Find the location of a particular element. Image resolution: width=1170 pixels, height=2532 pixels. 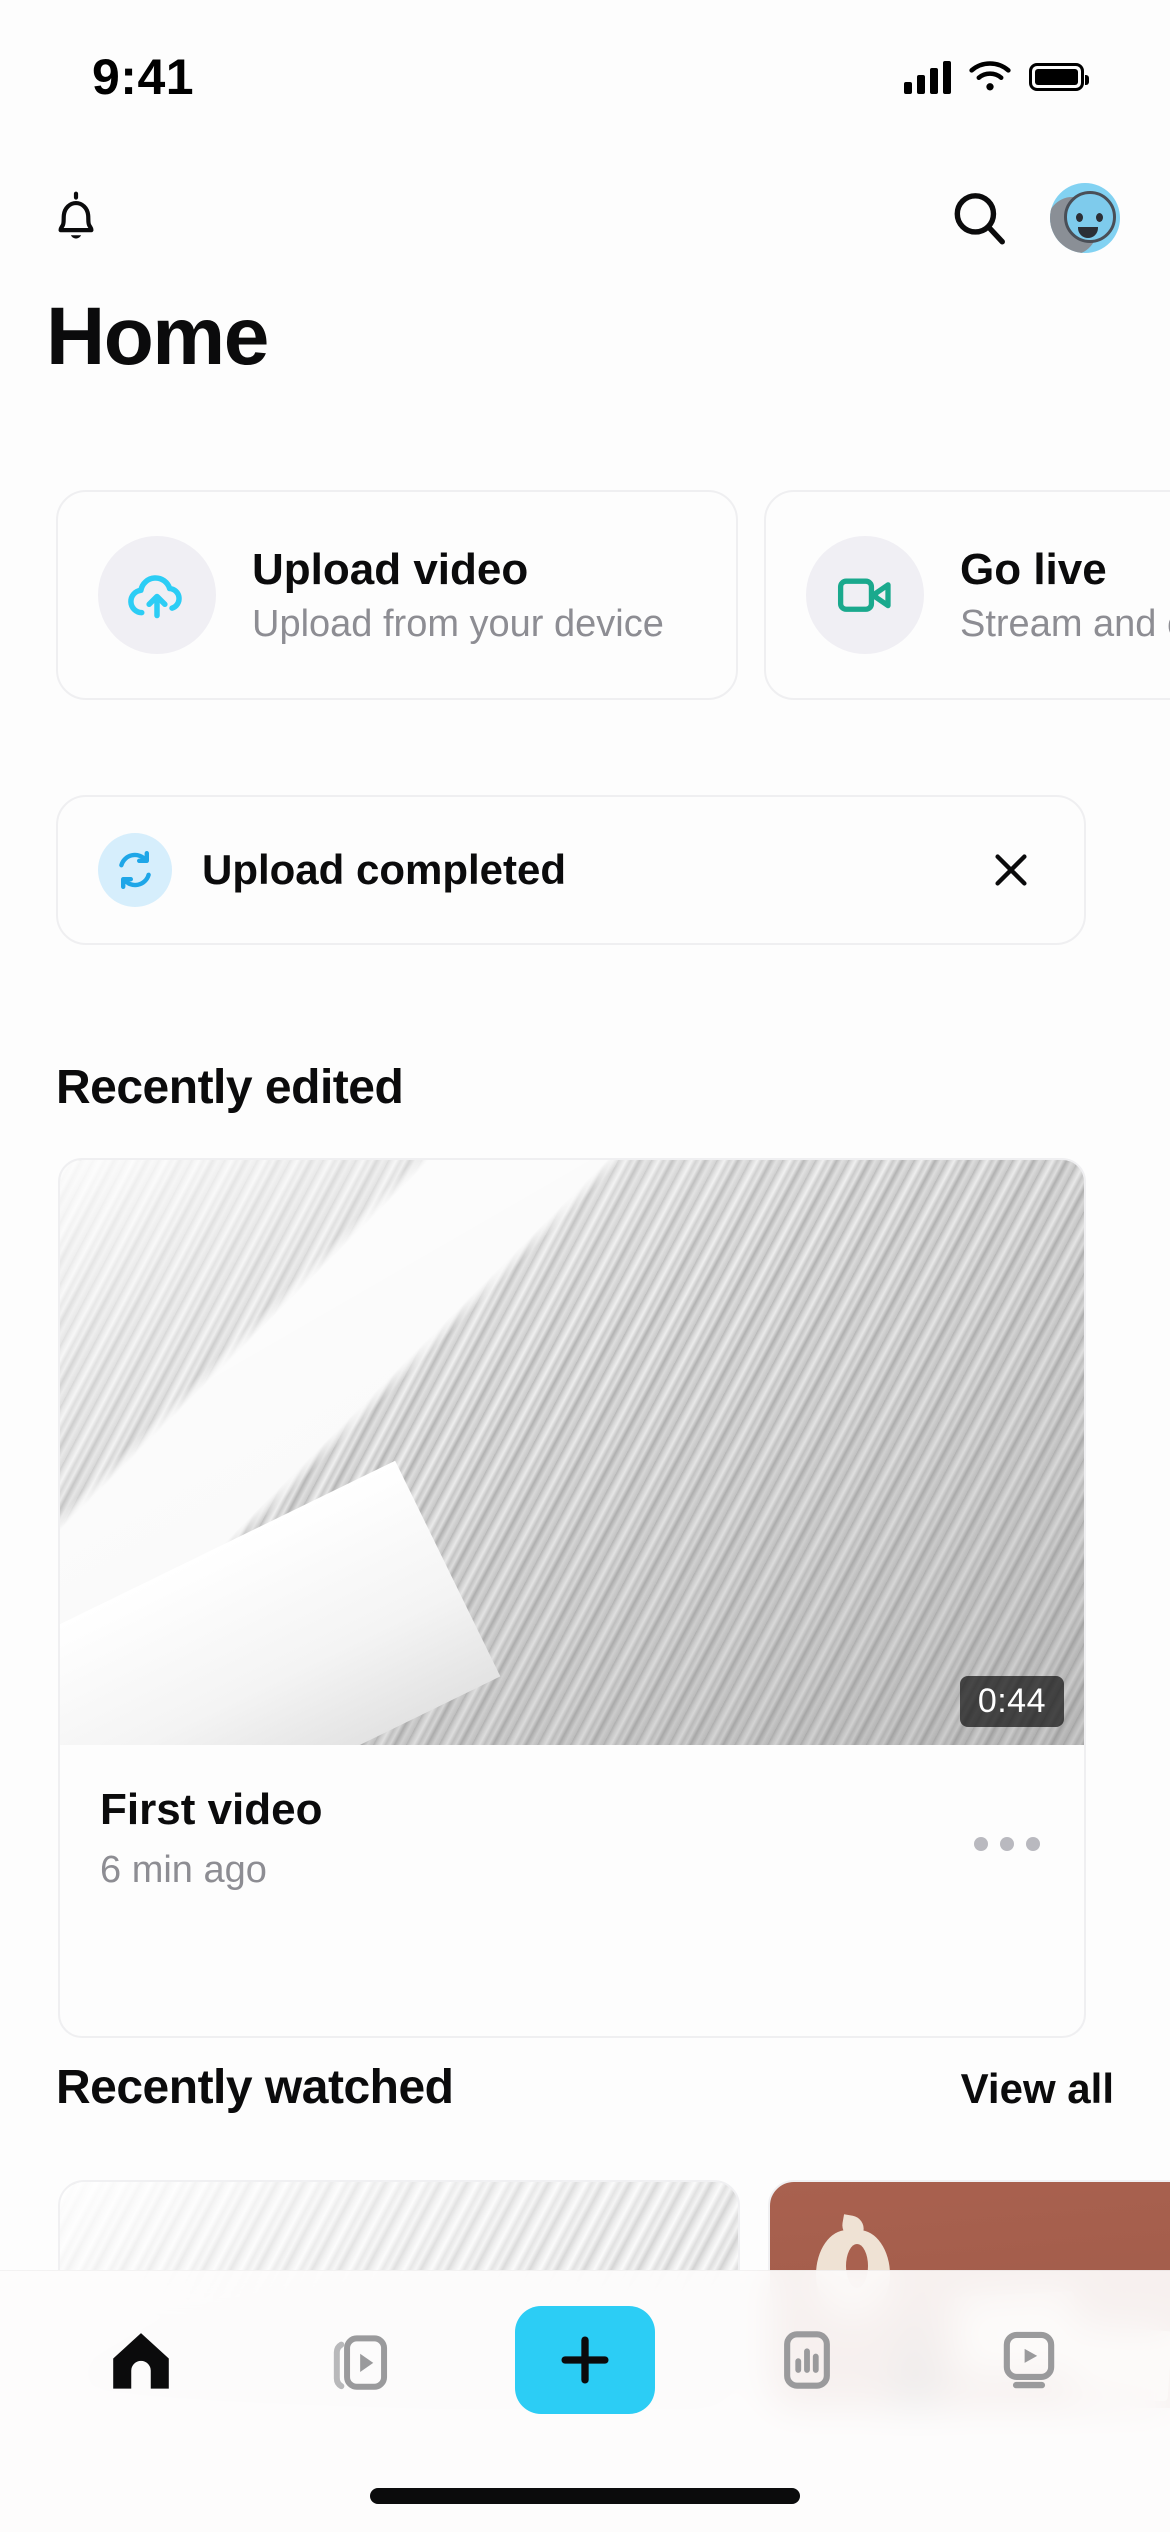

nav-item-create is located at coordinates (585, 2360).